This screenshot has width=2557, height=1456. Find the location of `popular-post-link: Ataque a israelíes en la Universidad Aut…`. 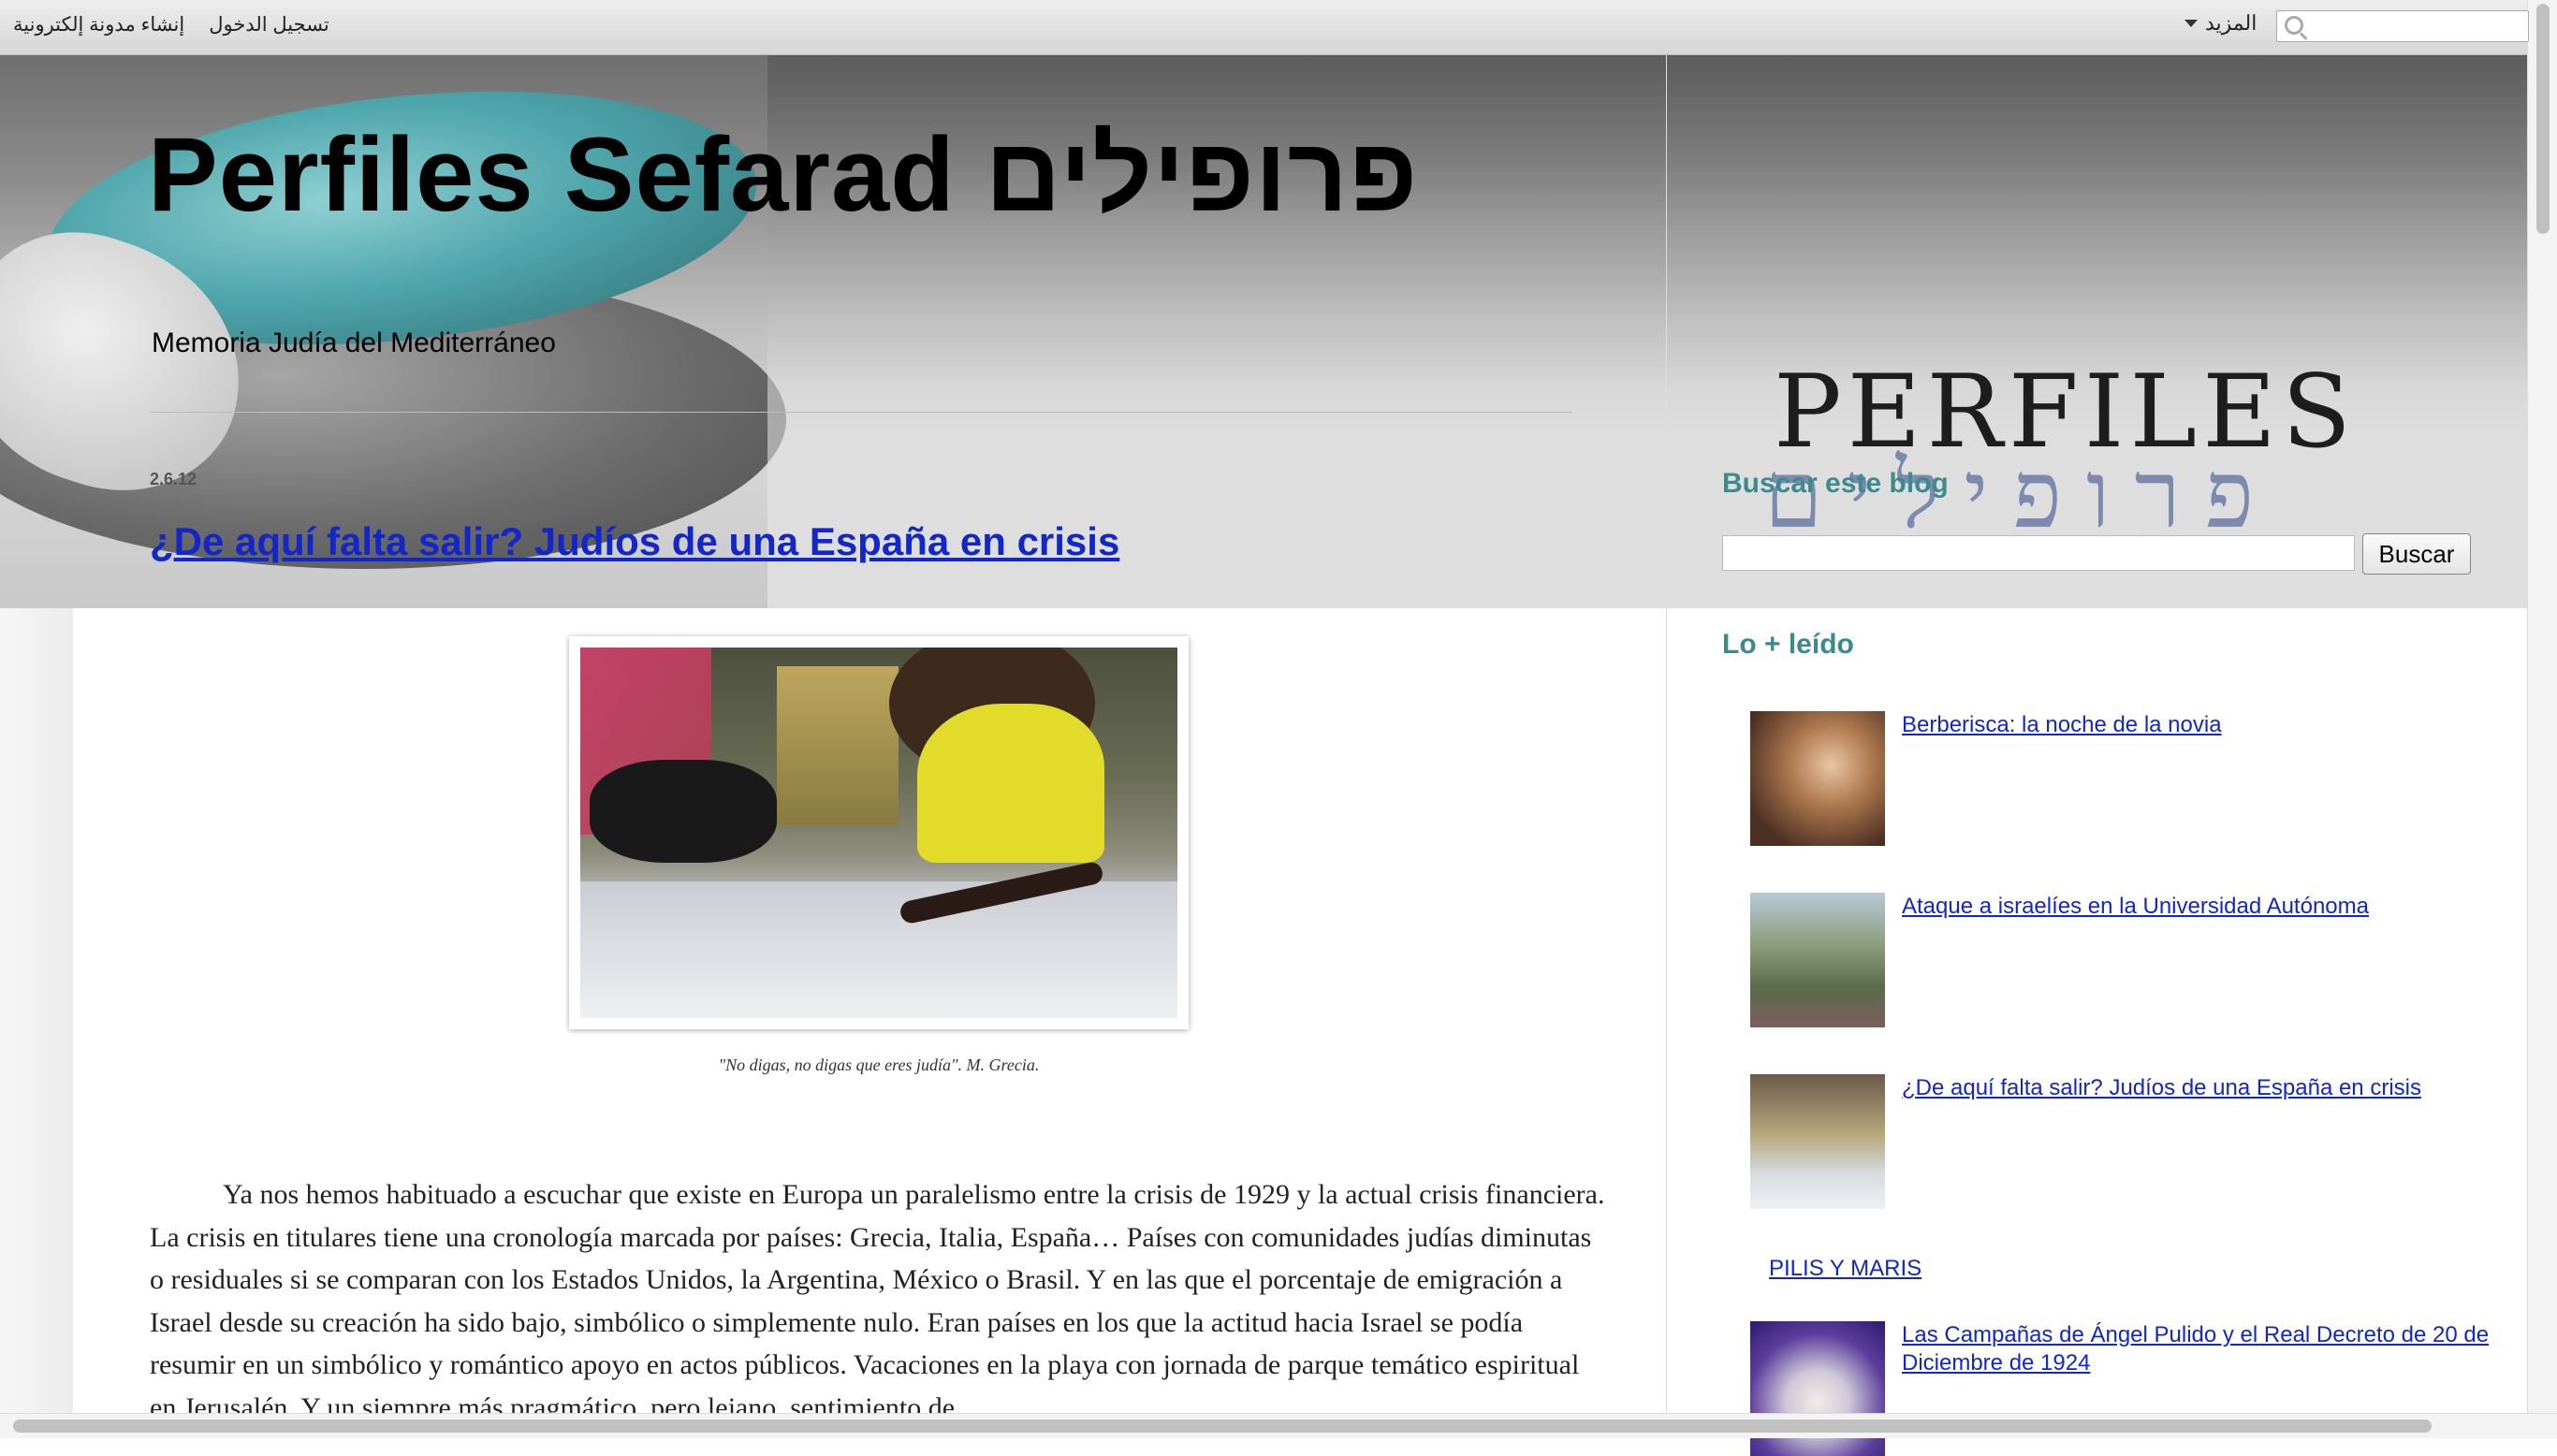

popular-post-link: Ataque a israelíes en la Universidad Aut… is located at coordinates (2202, 907).